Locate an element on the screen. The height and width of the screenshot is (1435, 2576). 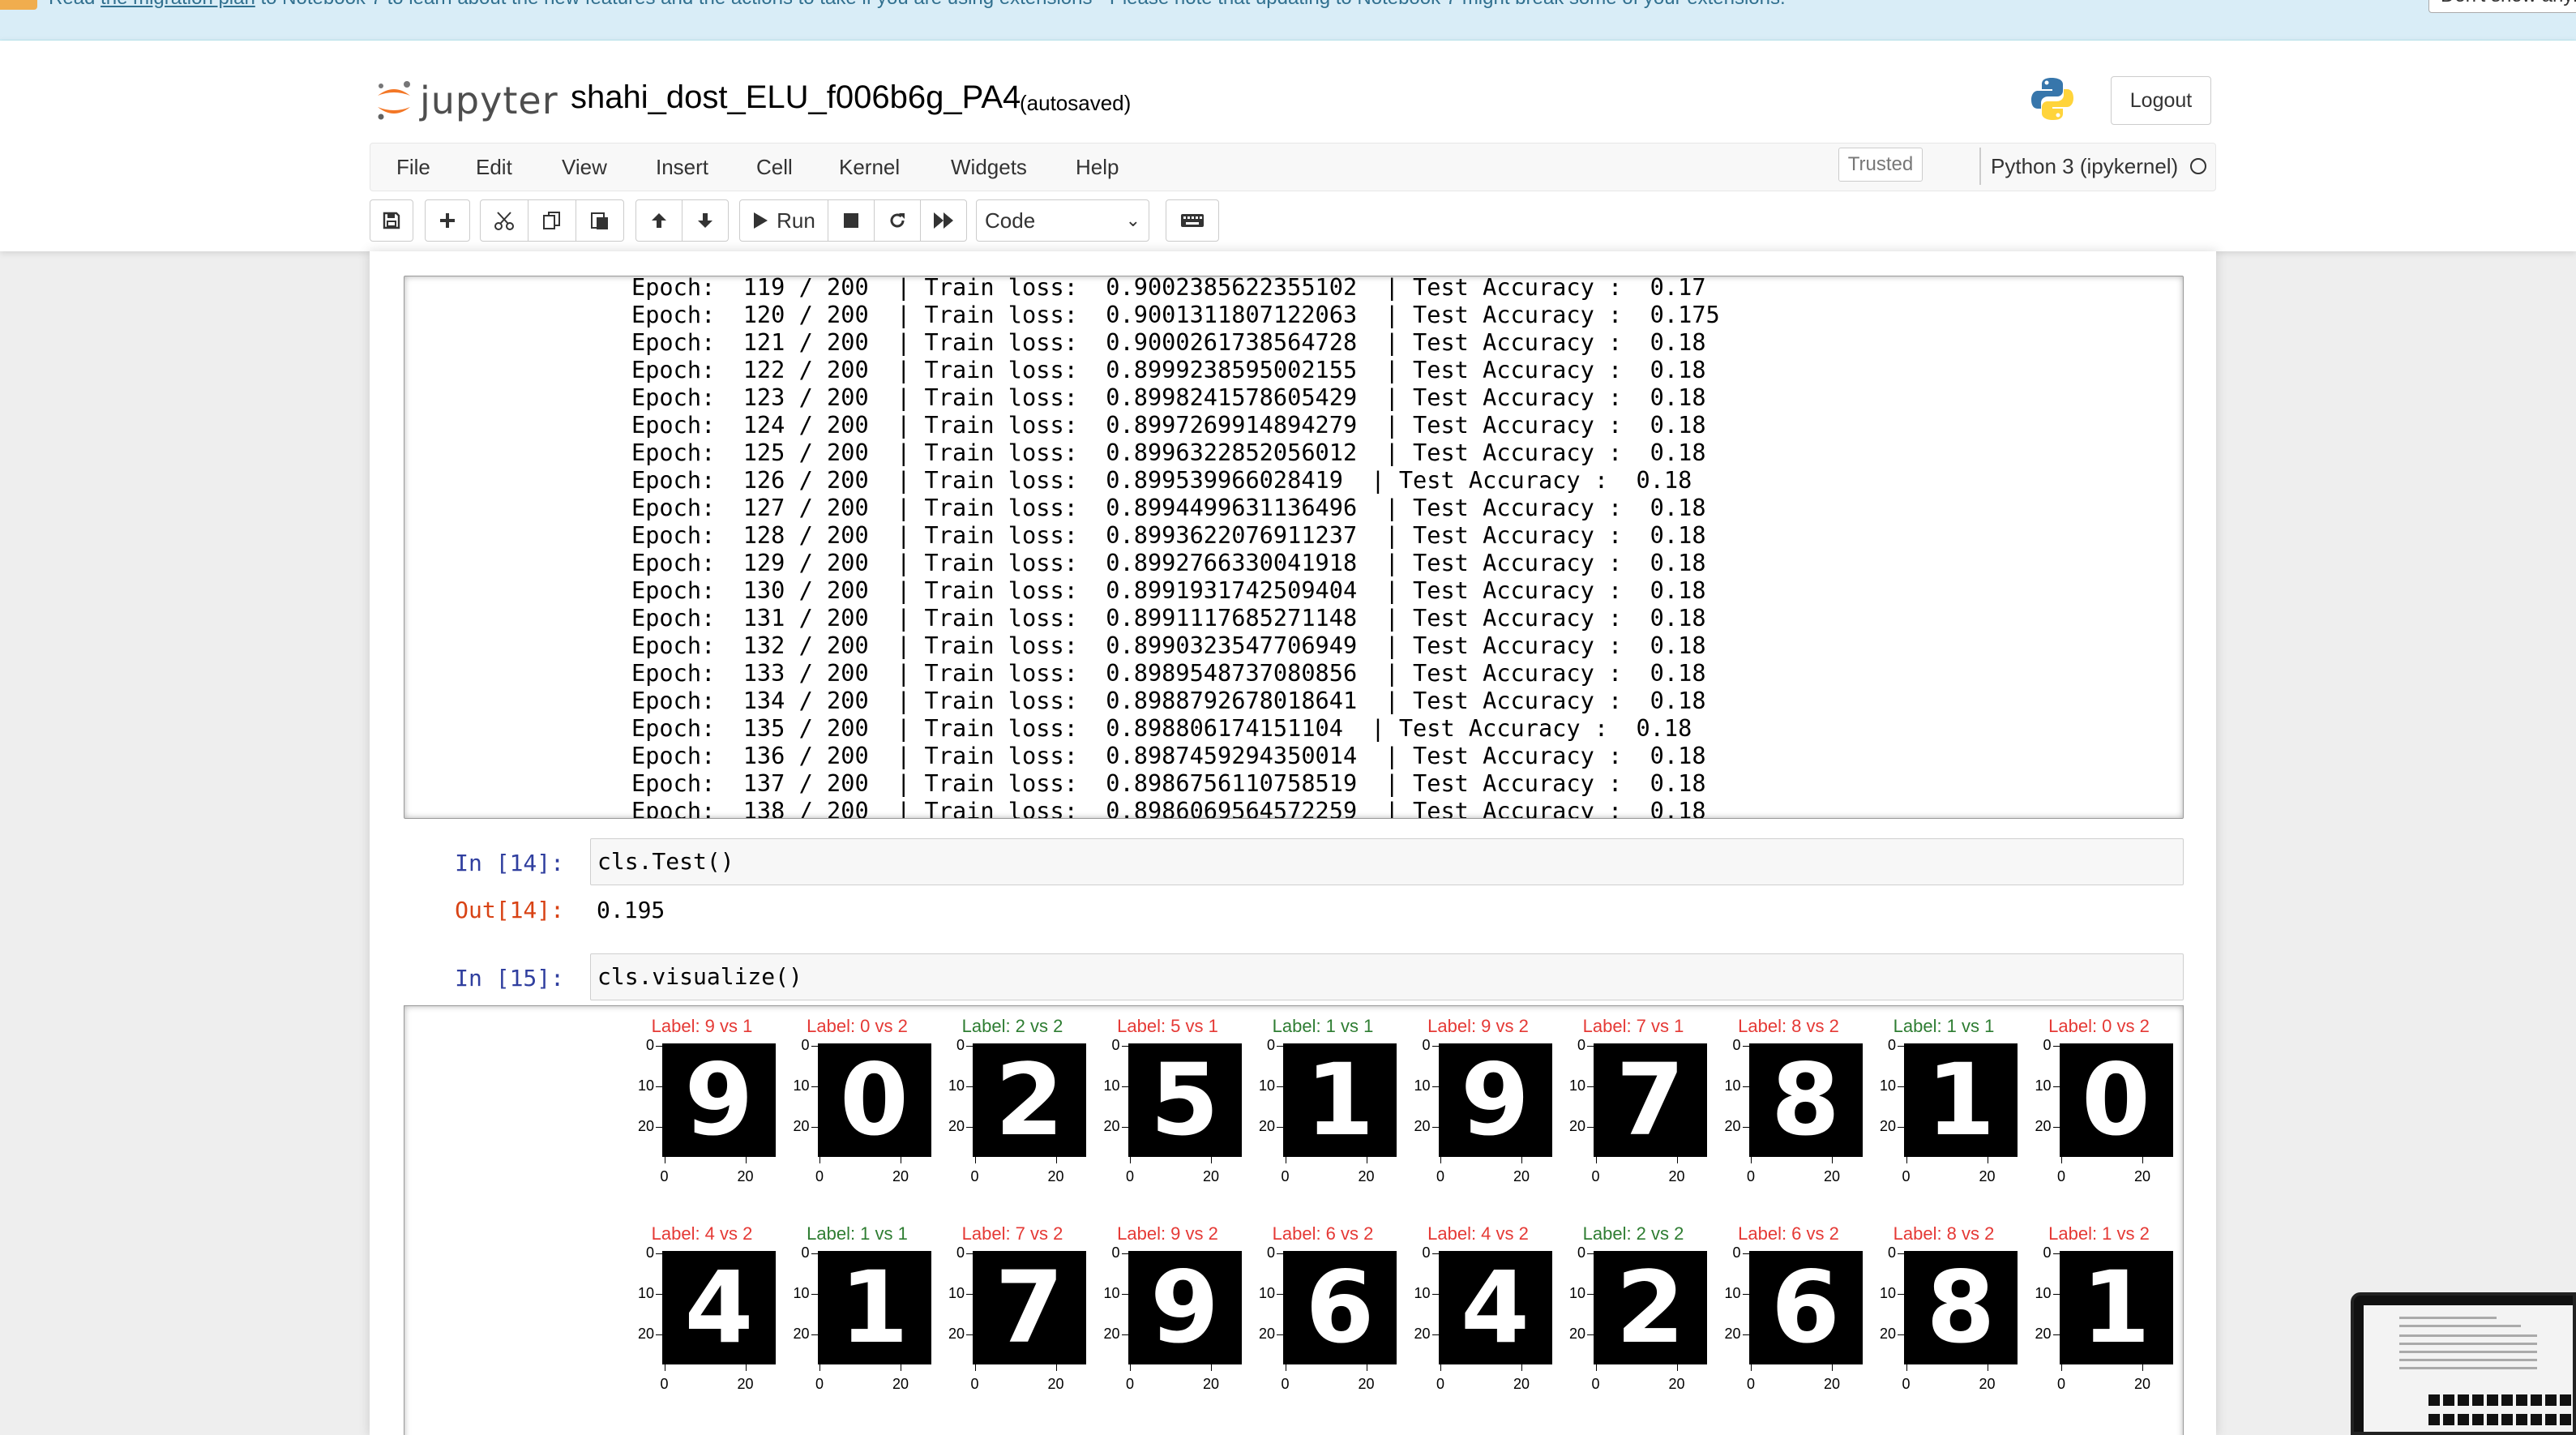
menu-insert: Insert is located at coordinates (682, 168).